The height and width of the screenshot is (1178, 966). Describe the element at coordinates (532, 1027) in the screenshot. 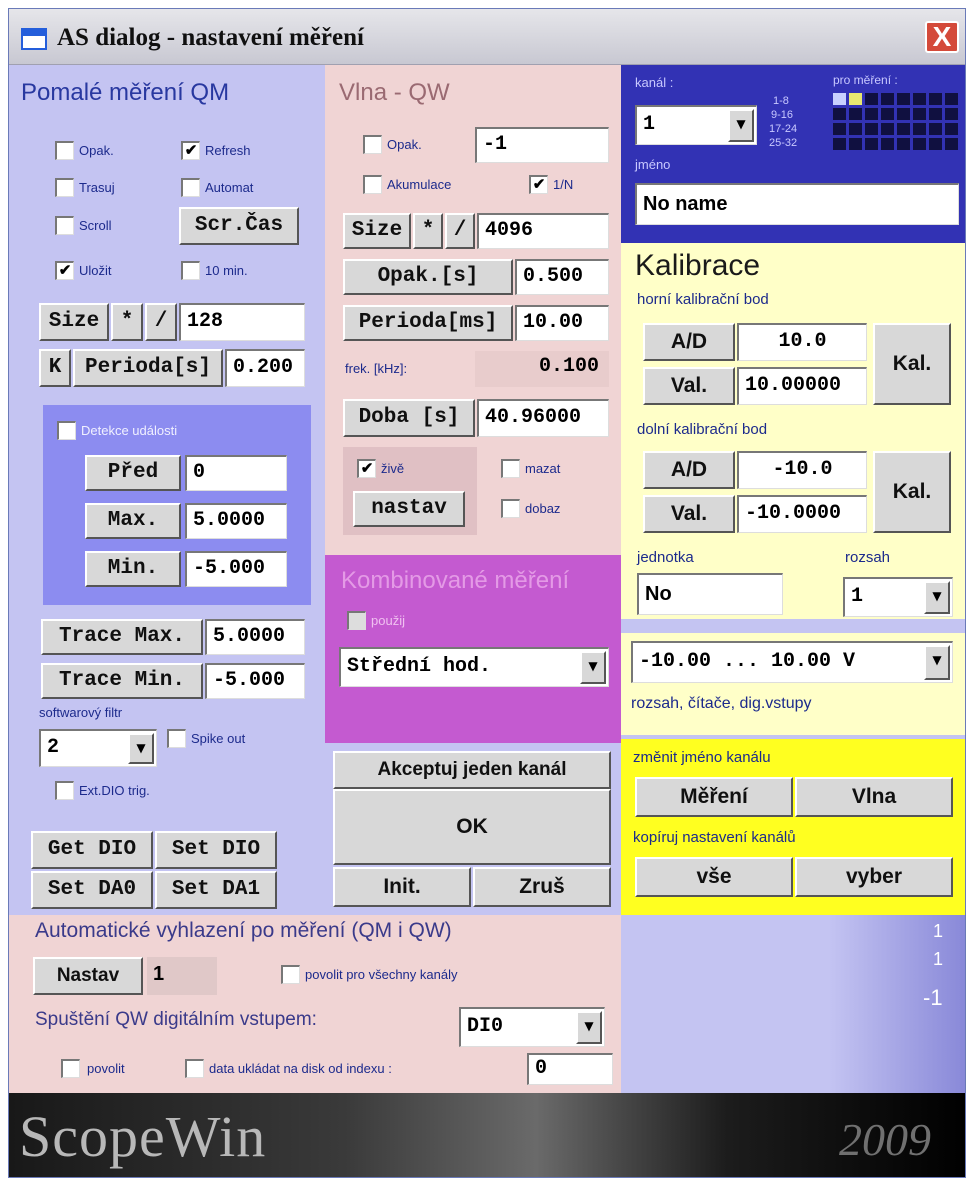

I see `trigger-select: DI0 ▼` at that location.